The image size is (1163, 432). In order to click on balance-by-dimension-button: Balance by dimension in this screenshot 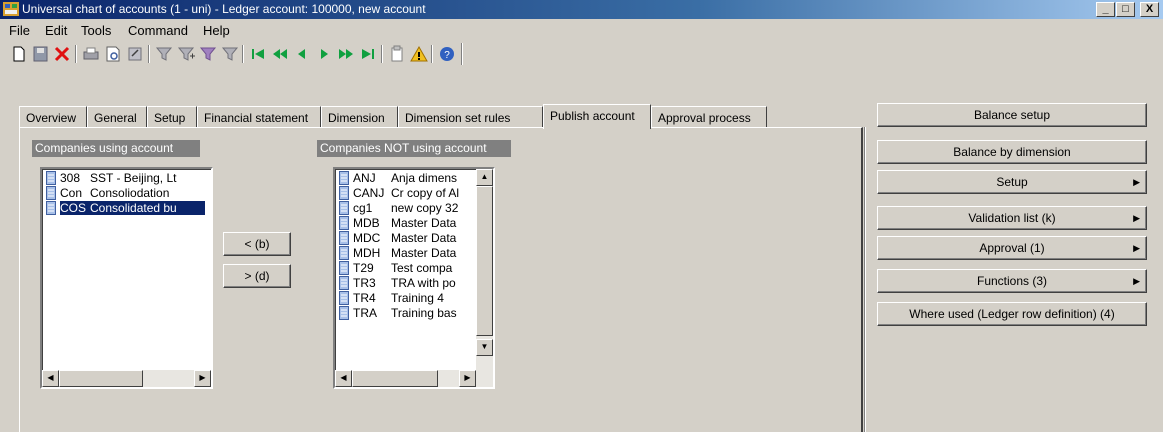, I will do `click(1012, 152)`.